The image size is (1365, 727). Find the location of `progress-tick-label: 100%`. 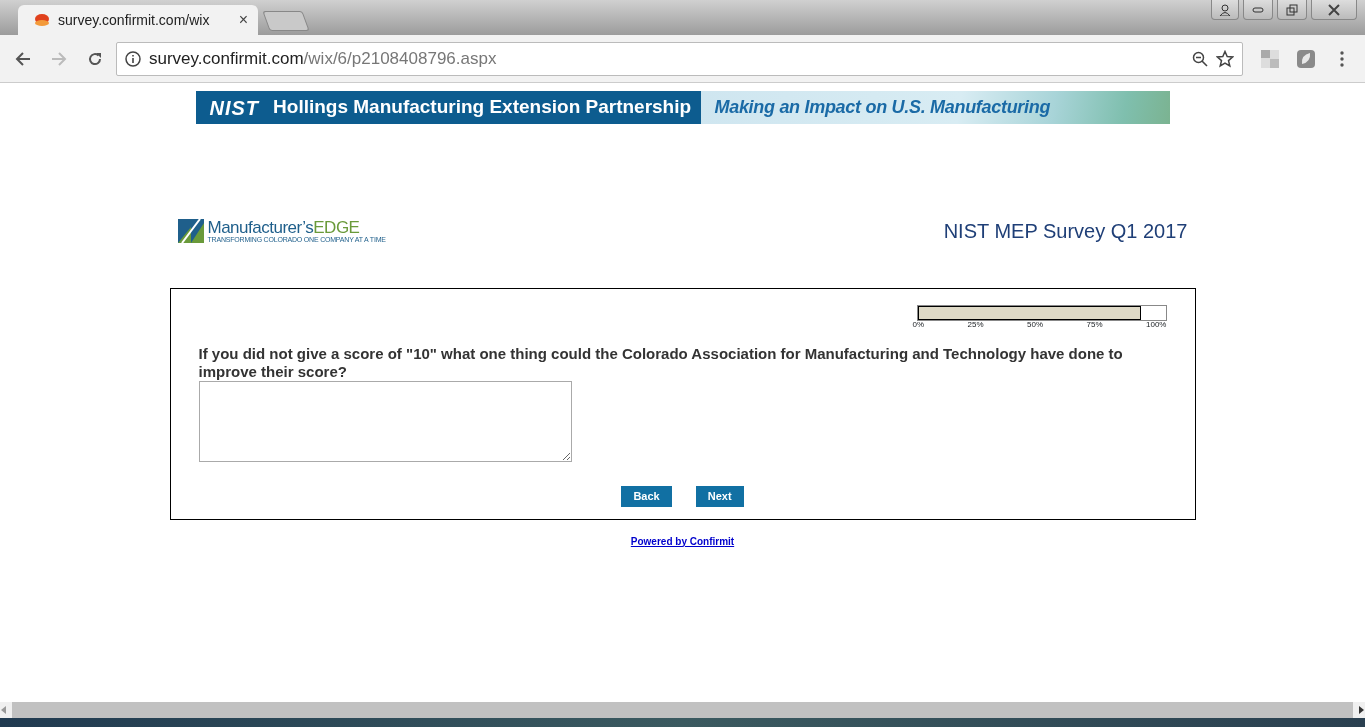

progress-tick-label: 100% is located at coordinates (1156, 325).